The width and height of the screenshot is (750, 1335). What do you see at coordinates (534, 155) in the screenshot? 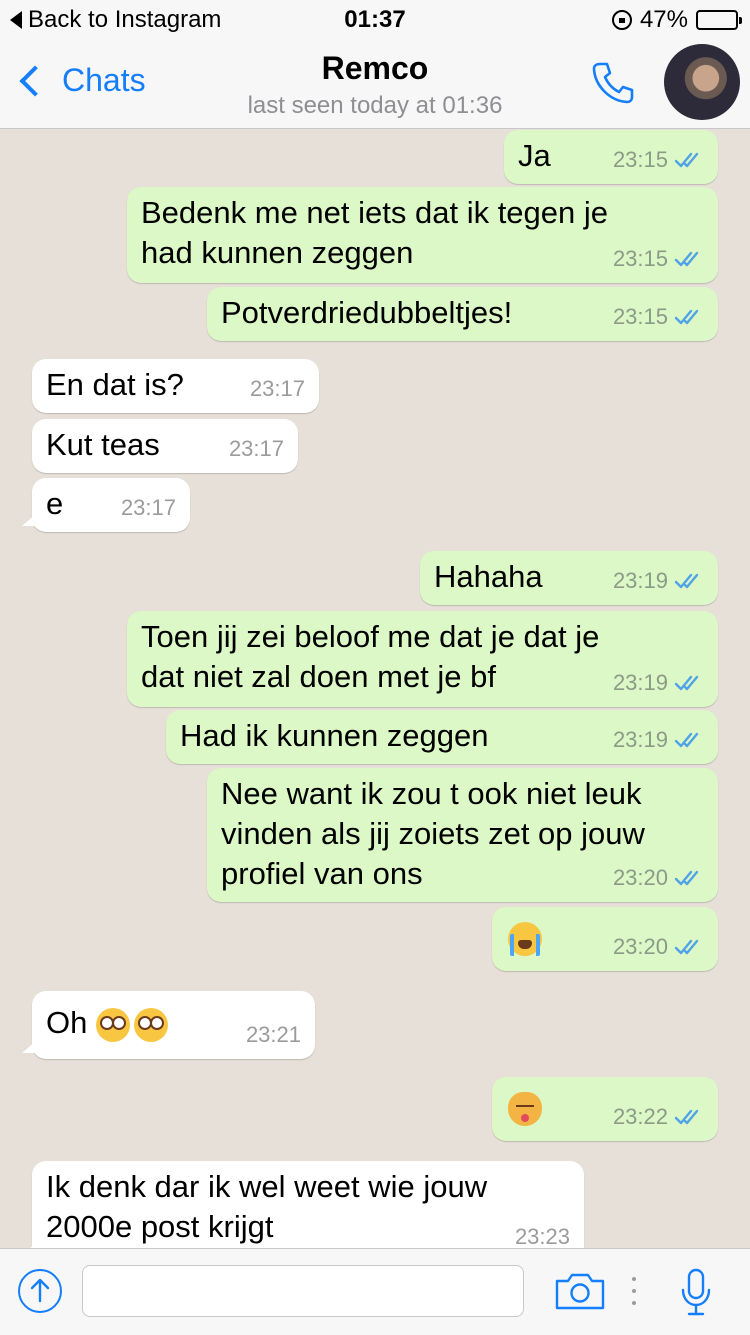
I see `message-text: Ja` at bounding box center [534, 155].